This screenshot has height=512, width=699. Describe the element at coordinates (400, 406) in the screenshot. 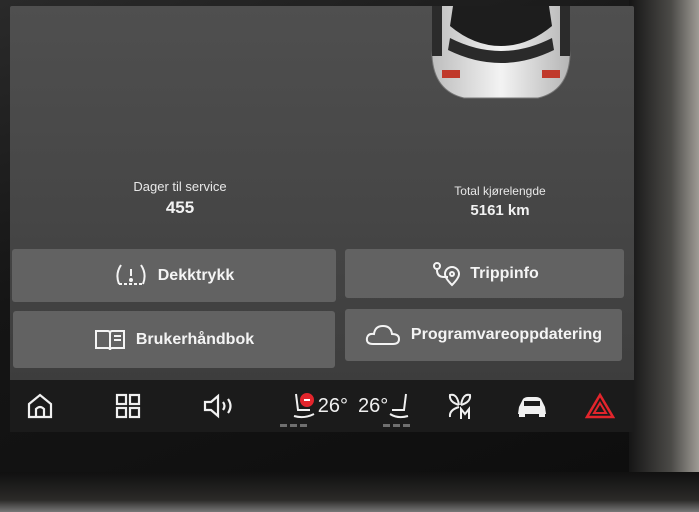

I see `seat-heat-passenger-icon` at that location.